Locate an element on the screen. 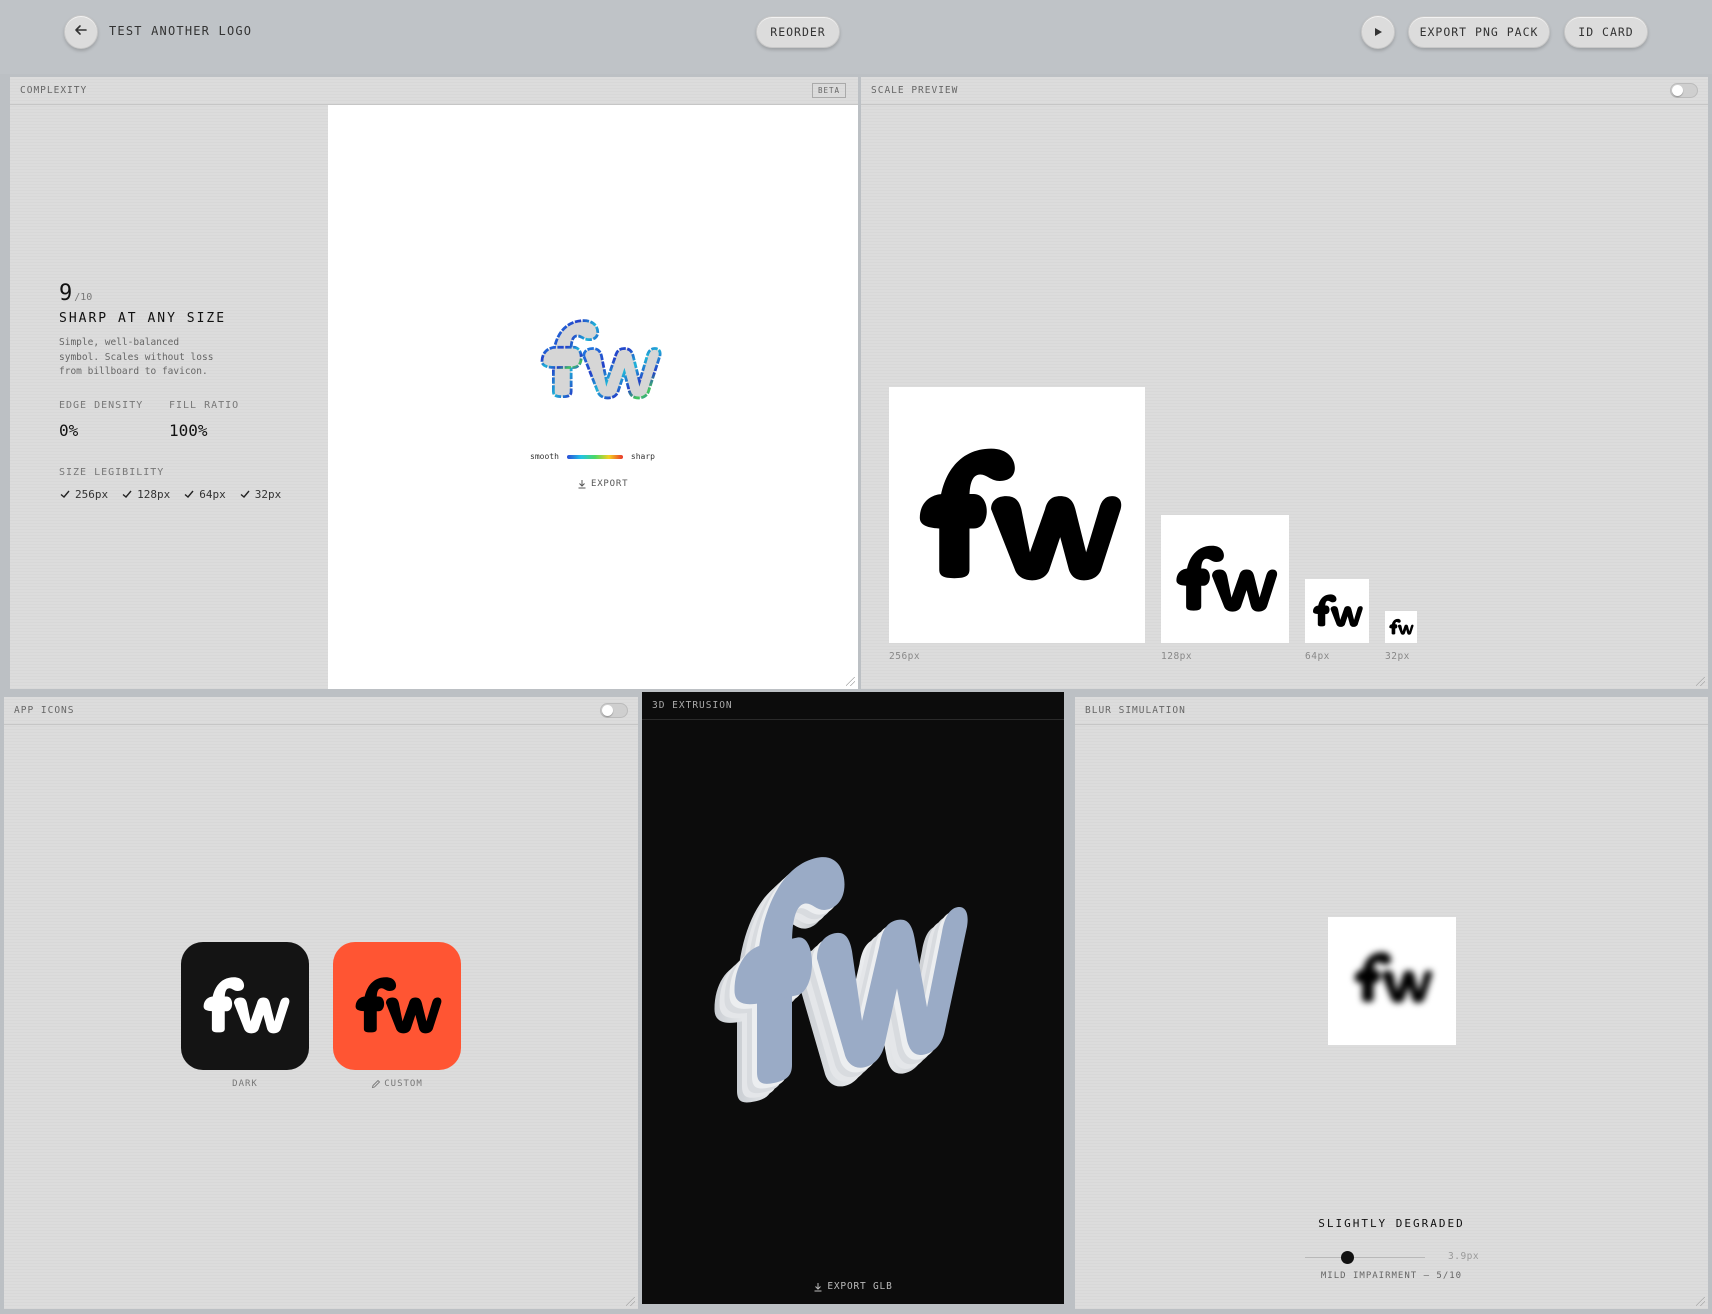 The image size is (1712, 1314). complexity-score-max: /10 is located at coordinates (83, 297).